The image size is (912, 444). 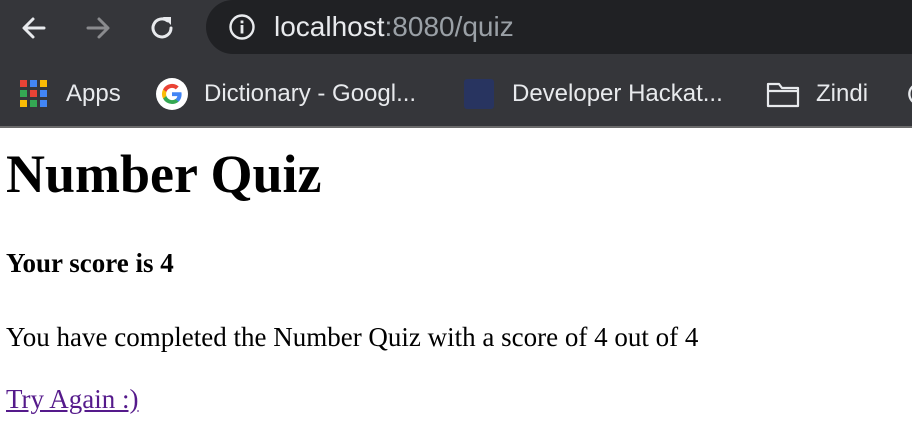 What do you see at coordinates (907, 94) in the screenshot?
I see `bookmark-overflow` at bounding box center [907, 94].